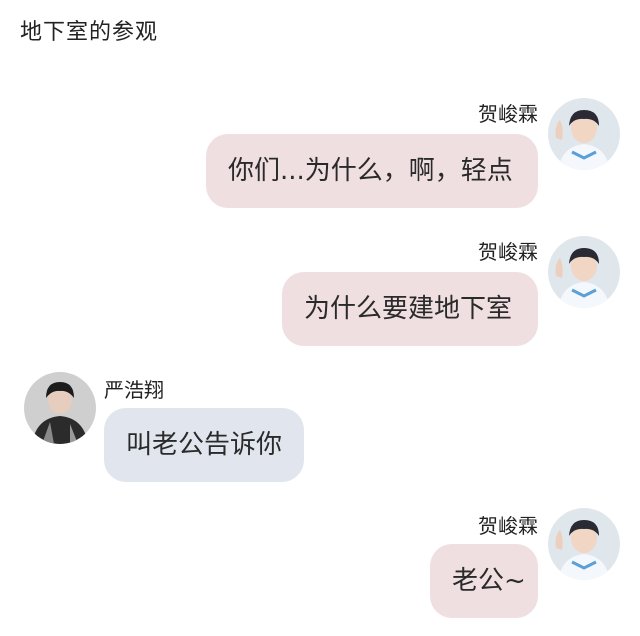  I want to click on message-bubble: 你们...为什么，啊，轻点, so click(372, 171).